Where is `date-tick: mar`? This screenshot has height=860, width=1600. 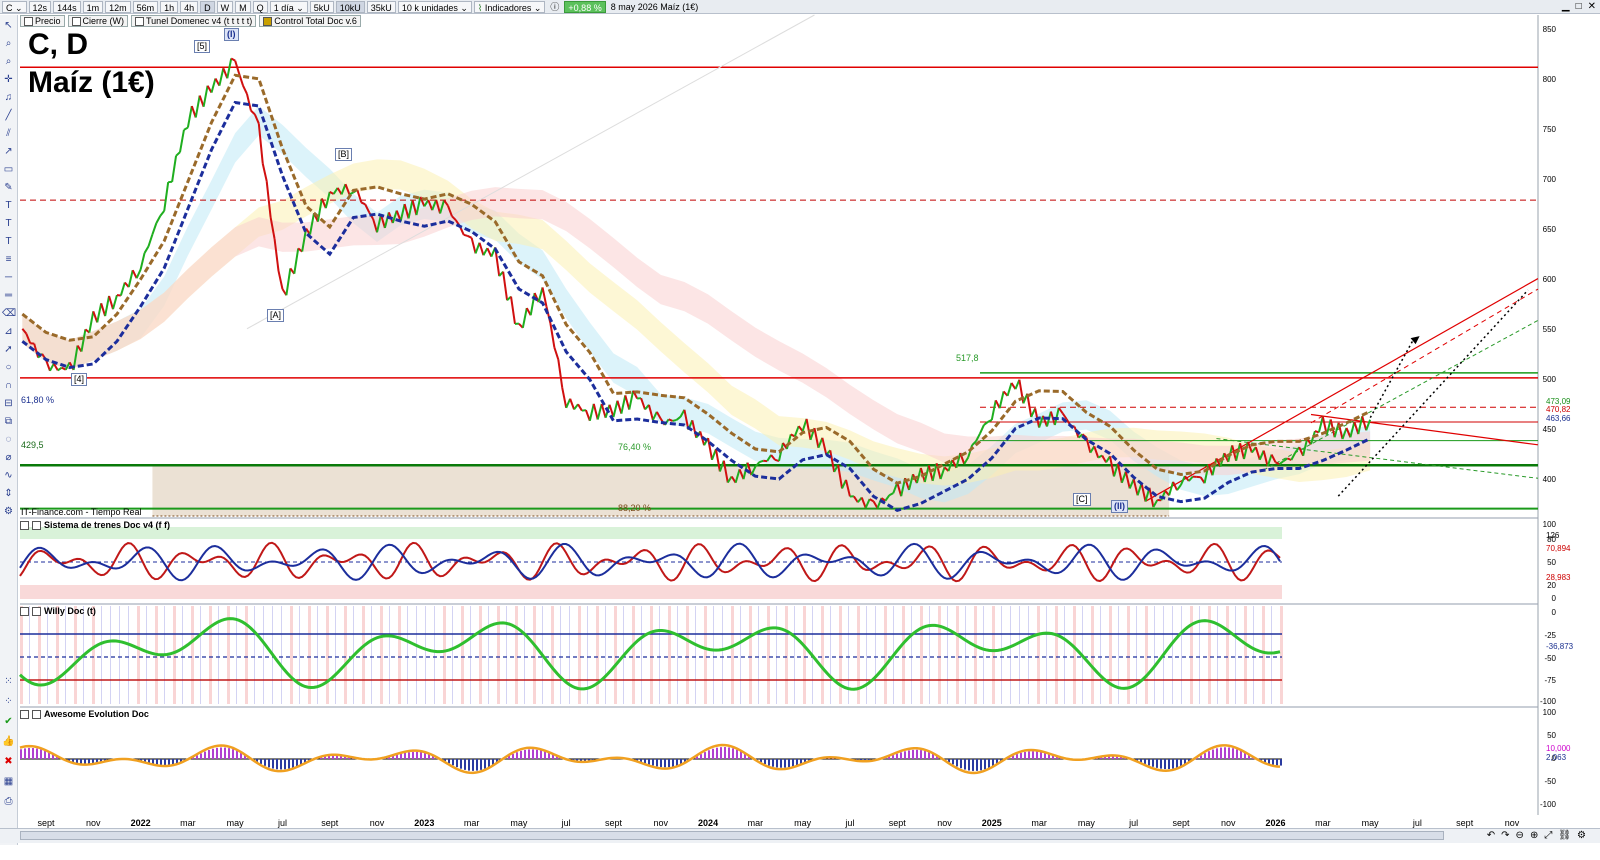
date-tick: mar is located at coordinates (188, 823).